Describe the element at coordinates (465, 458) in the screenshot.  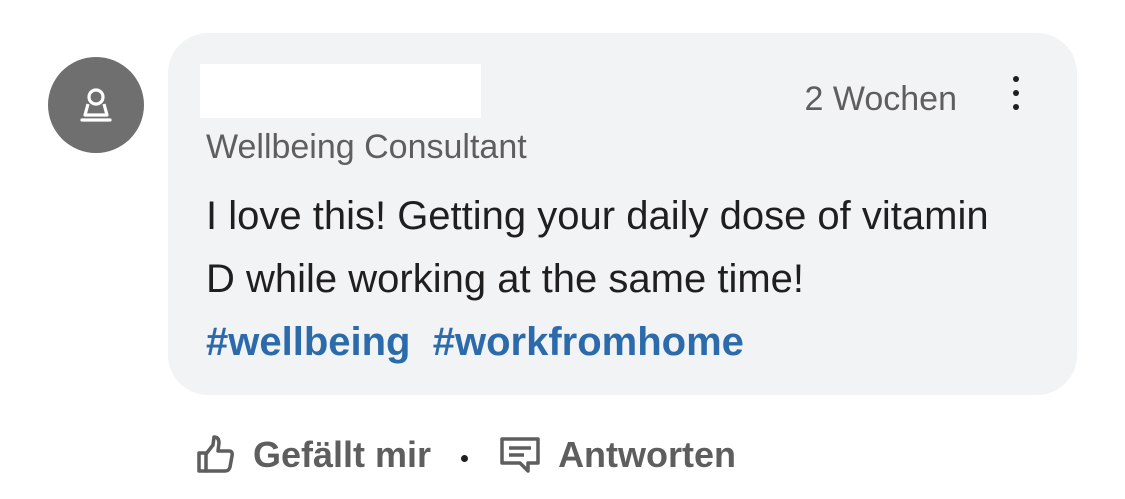
I see `action-separator` at that location.